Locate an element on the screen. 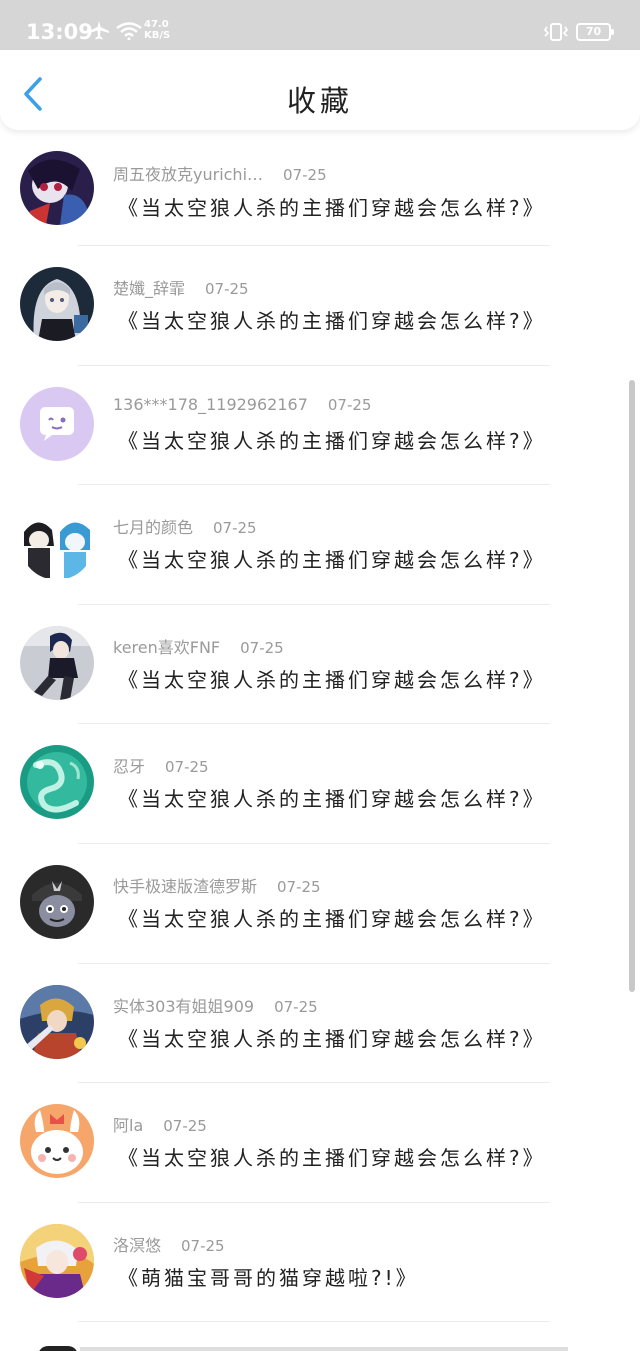  username: 实体303有姐姐909 is located at coordinates (183, 1006).